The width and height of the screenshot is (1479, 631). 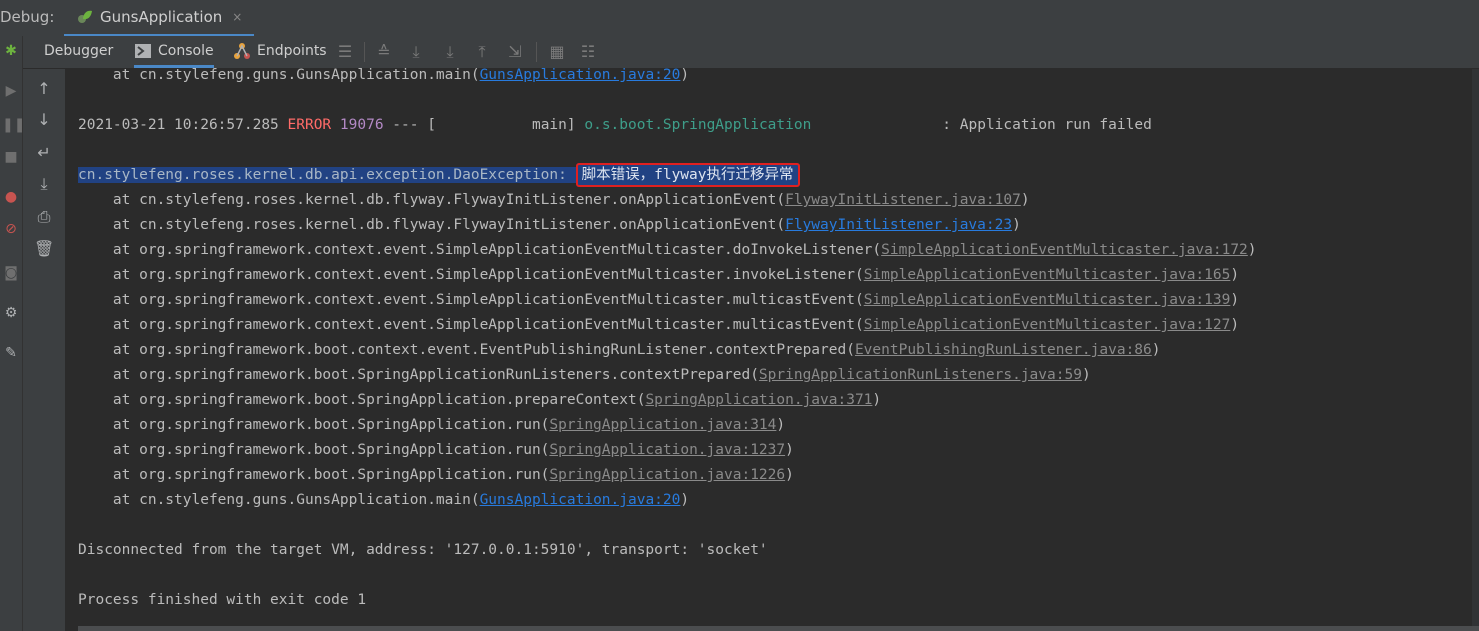 What do you see at coordinates (345, 52) in the screenshot?
I see `menu-icon: ☰` at bounding box center [345, 52].